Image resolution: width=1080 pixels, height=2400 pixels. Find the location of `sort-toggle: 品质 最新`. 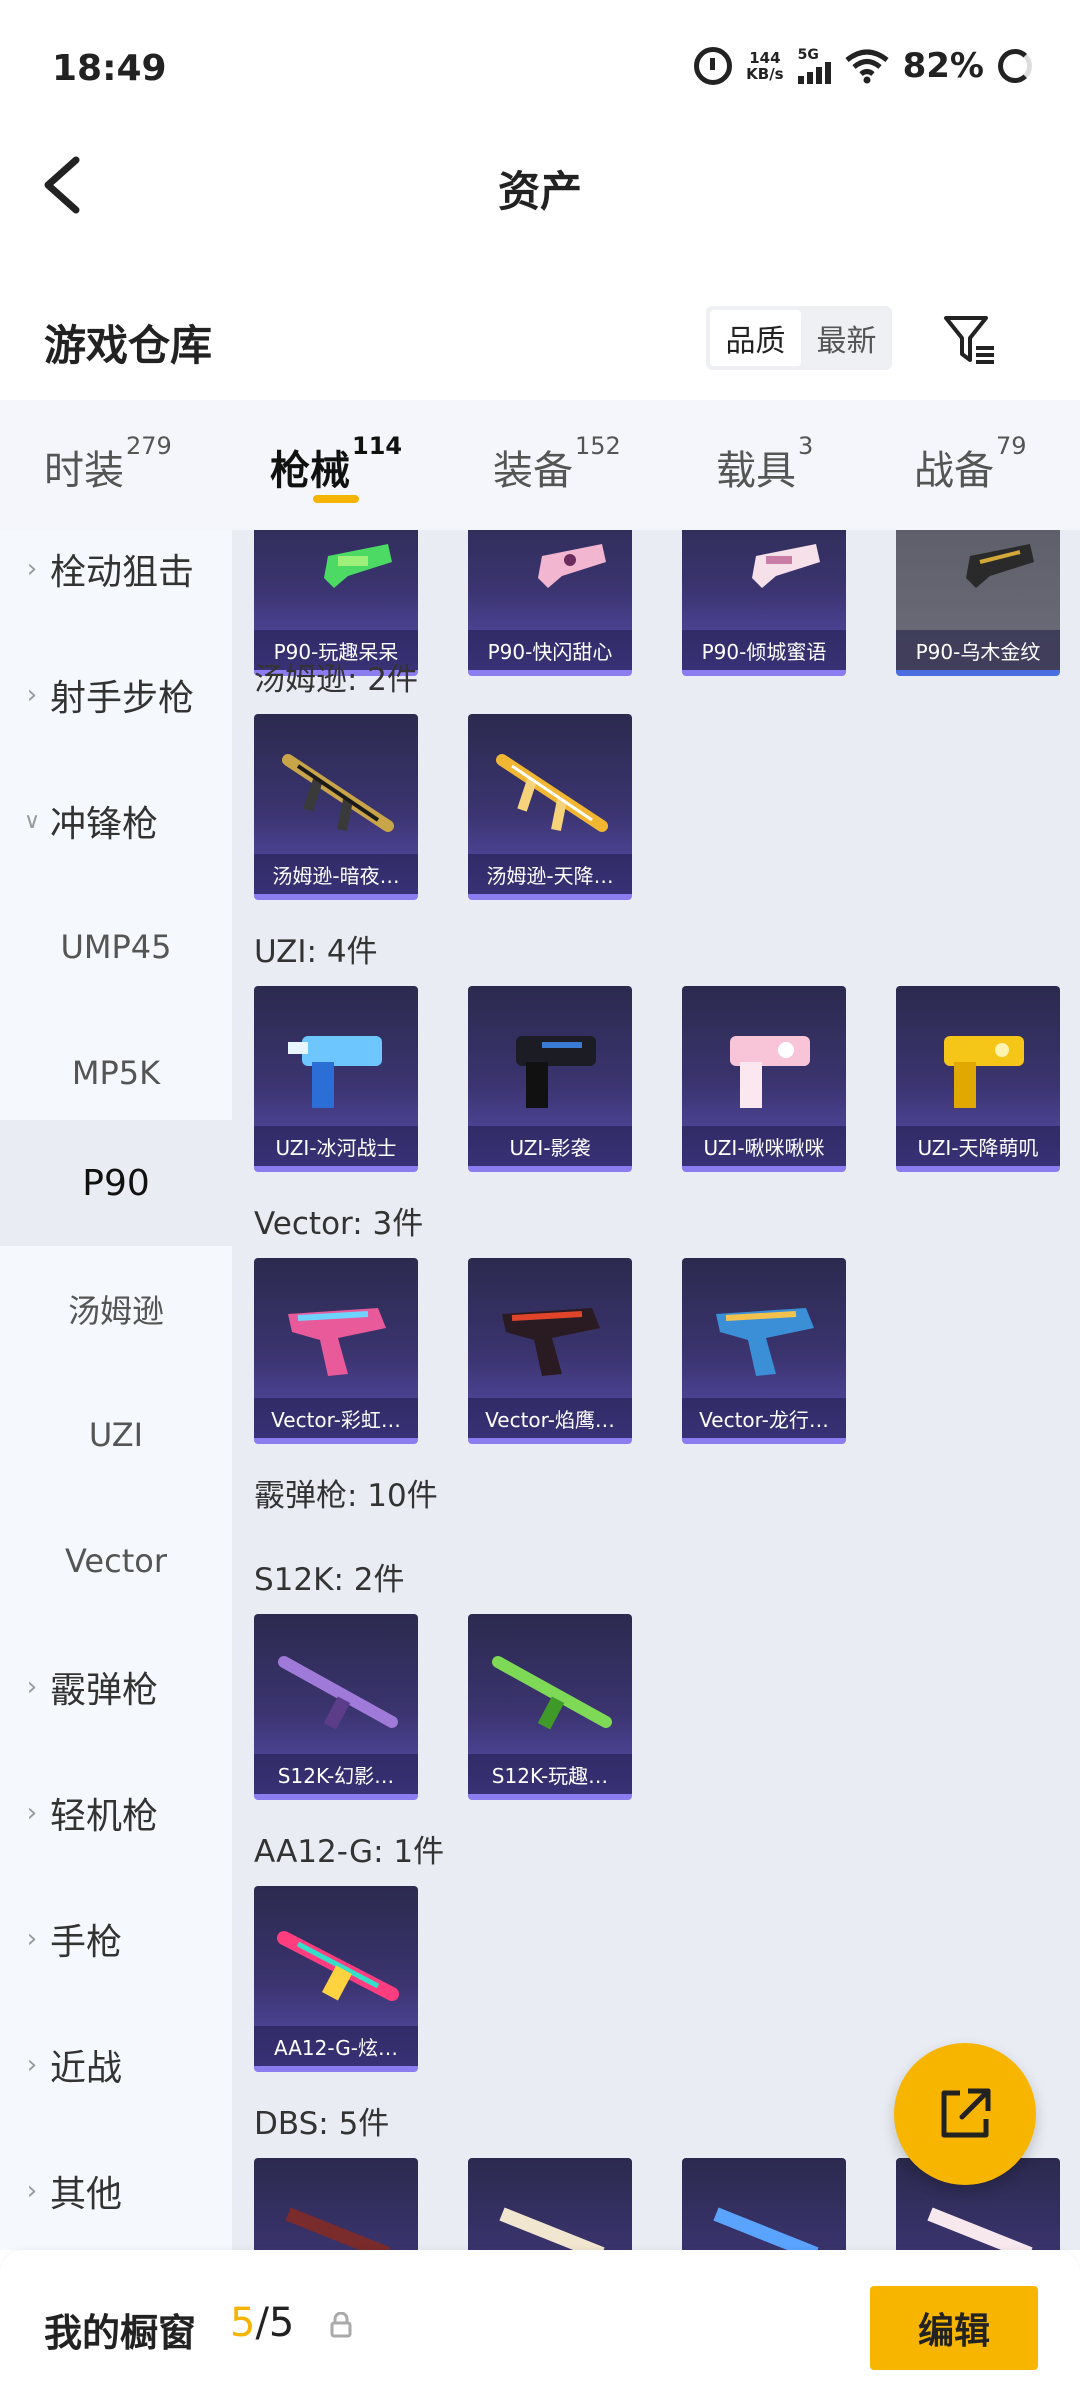

sort-toggle: 品质 最新 is located at coordinates (799, 338).